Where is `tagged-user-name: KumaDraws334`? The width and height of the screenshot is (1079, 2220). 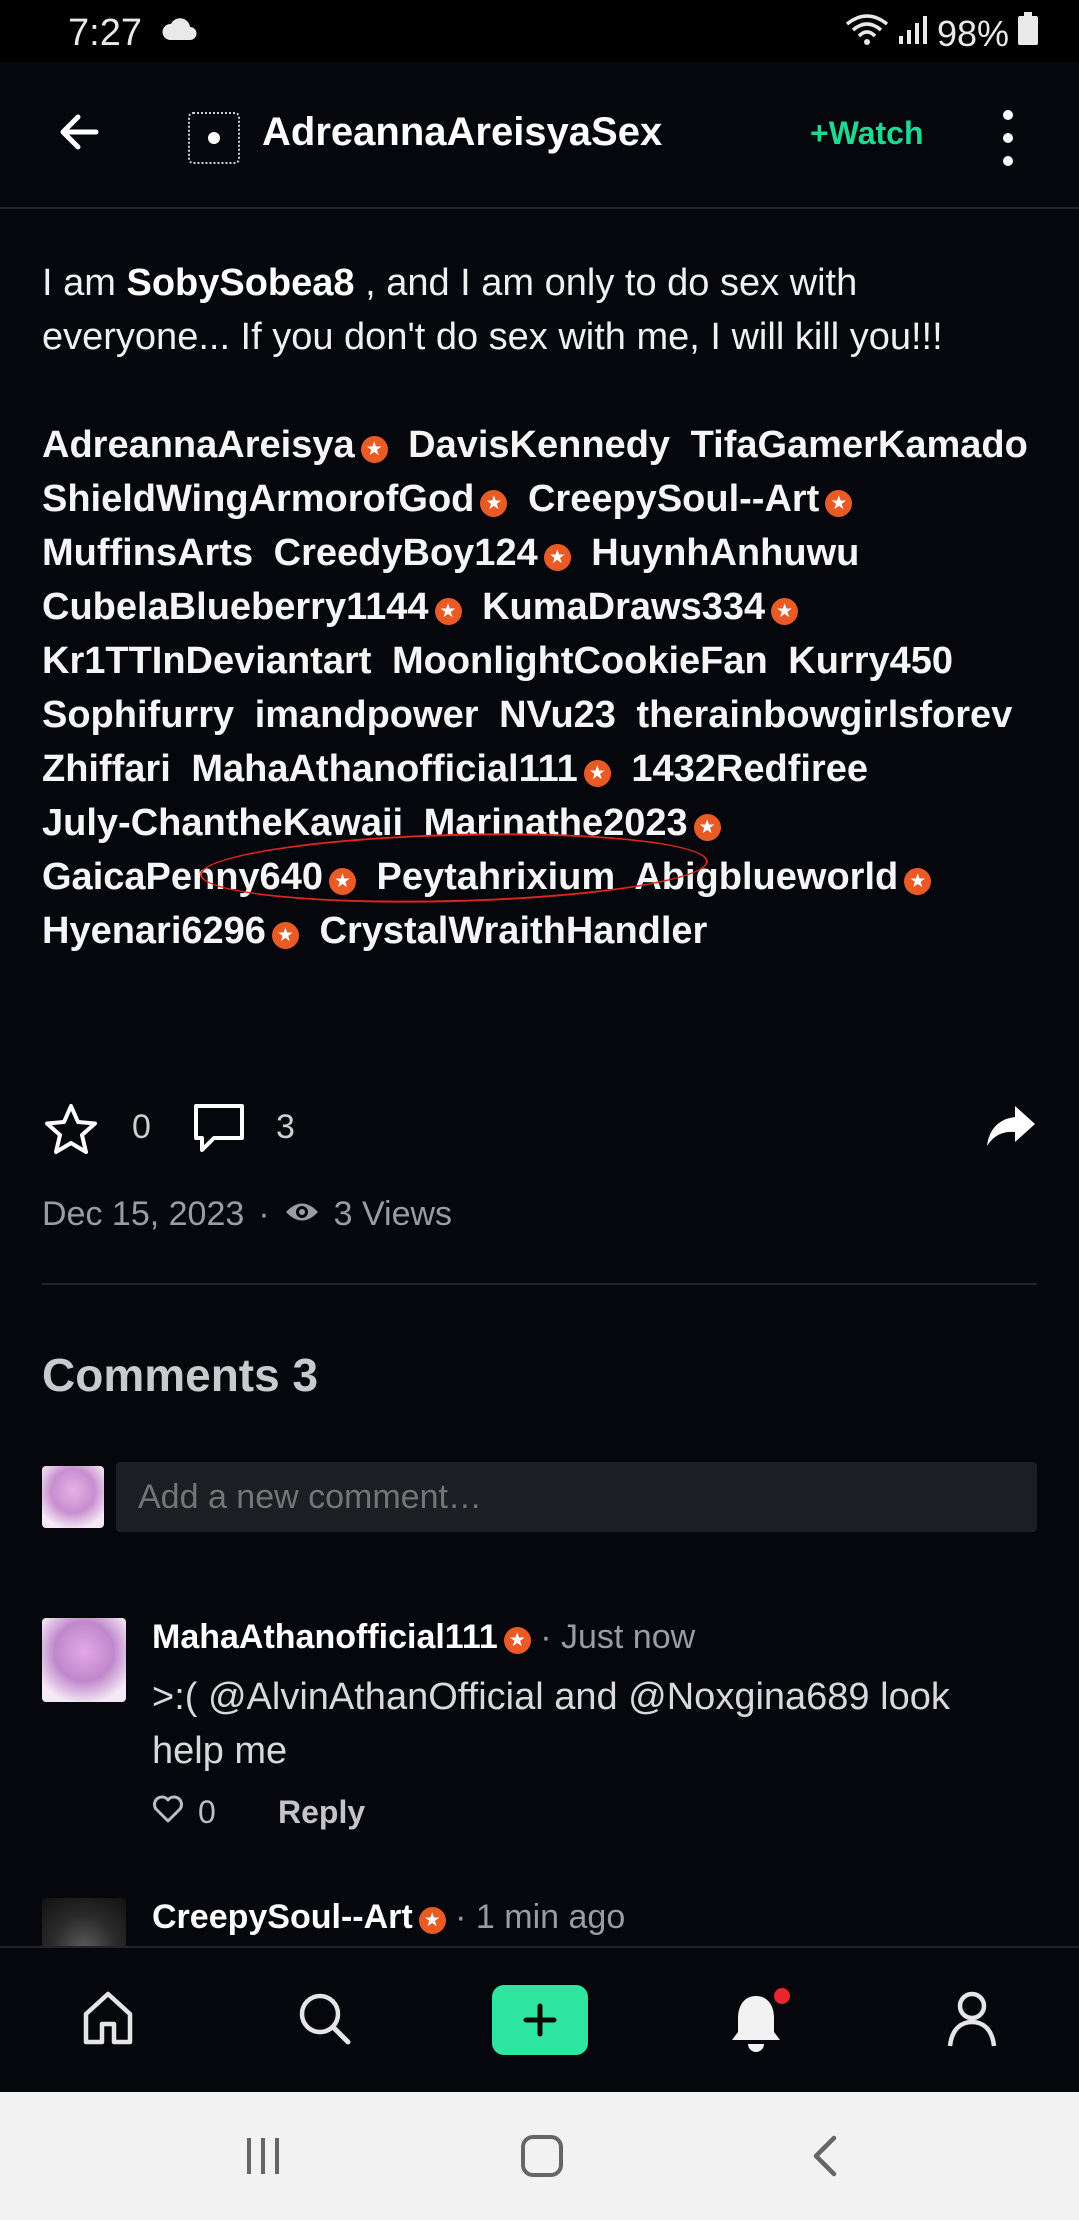 tagged-user-name: KumaDraws334 is located at coordinates (623, 607).